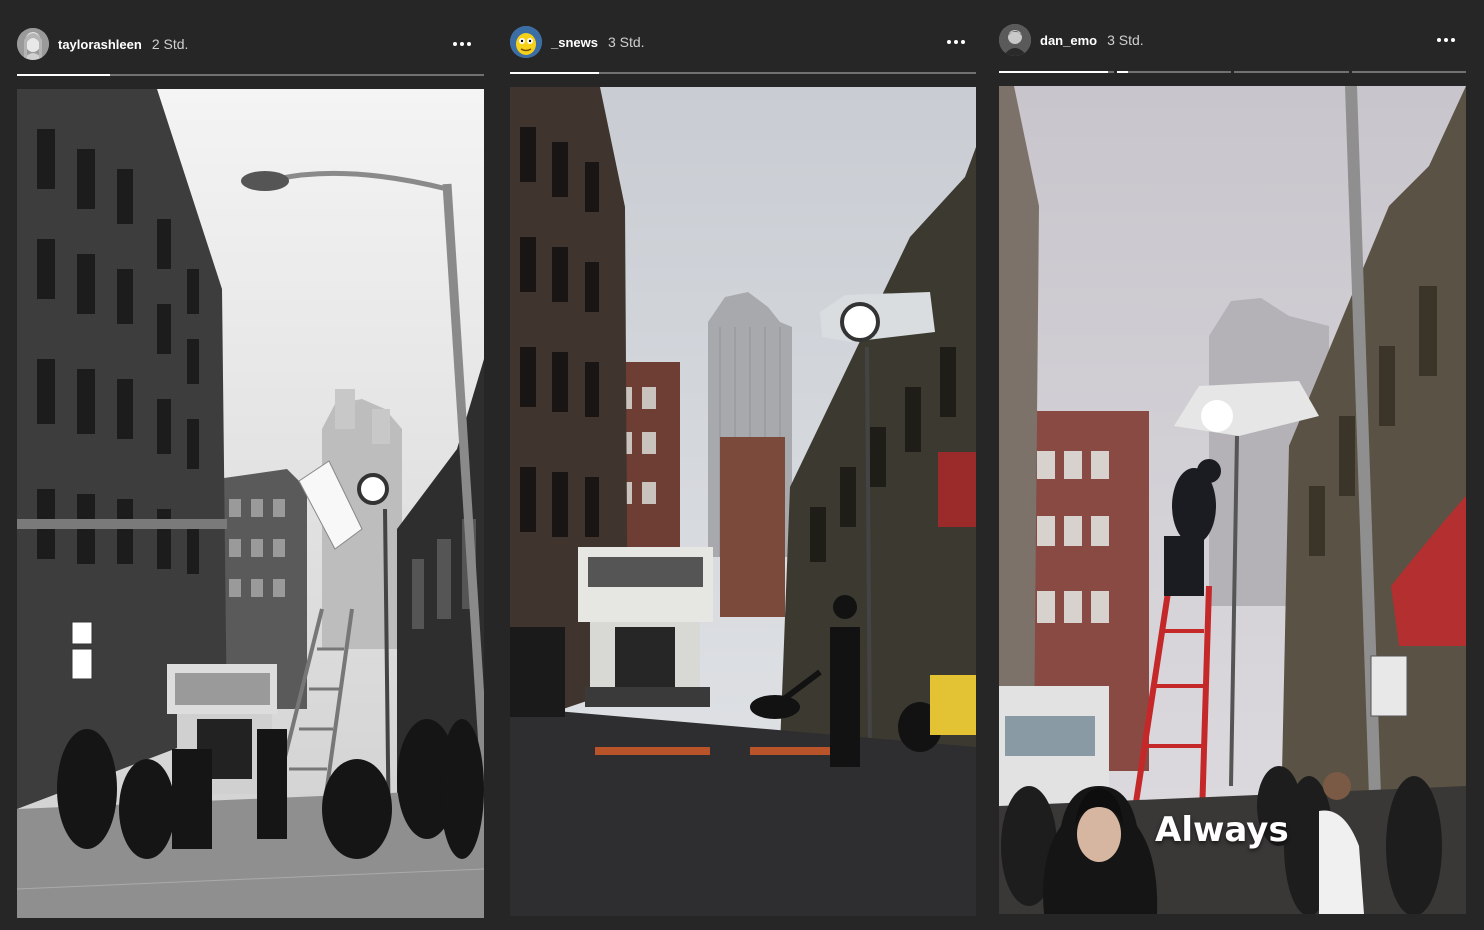  What do you see at coordinates (743, 42) in the screenshot?
I see `story-header: _snews 3 Std.` at bounding box center [743, 42].